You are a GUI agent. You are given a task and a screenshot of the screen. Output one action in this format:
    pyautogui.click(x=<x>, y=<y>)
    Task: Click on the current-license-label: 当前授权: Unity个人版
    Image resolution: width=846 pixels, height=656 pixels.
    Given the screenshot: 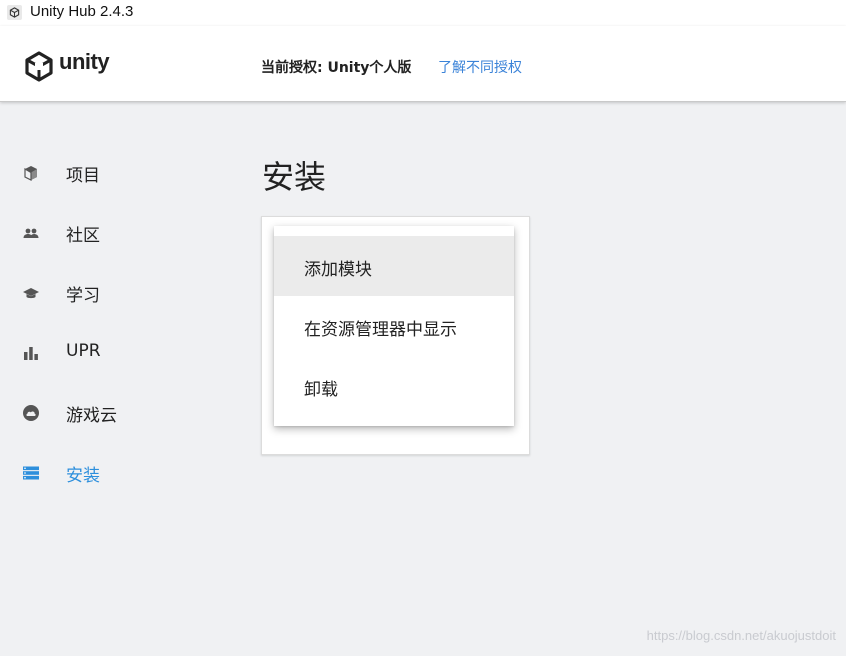 What is the action you would take?
    pyautogui.click(x=336, y=68)
    